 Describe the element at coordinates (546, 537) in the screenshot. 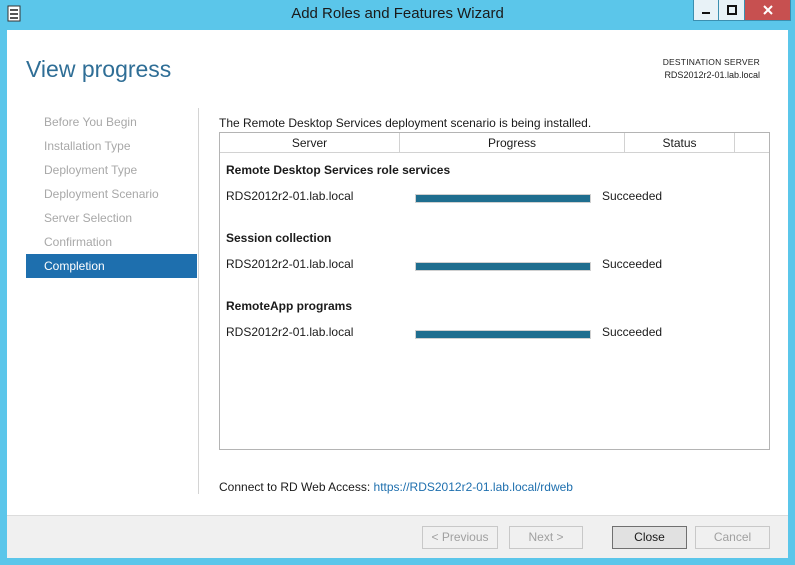

I see `next-button: Next >` at that location.